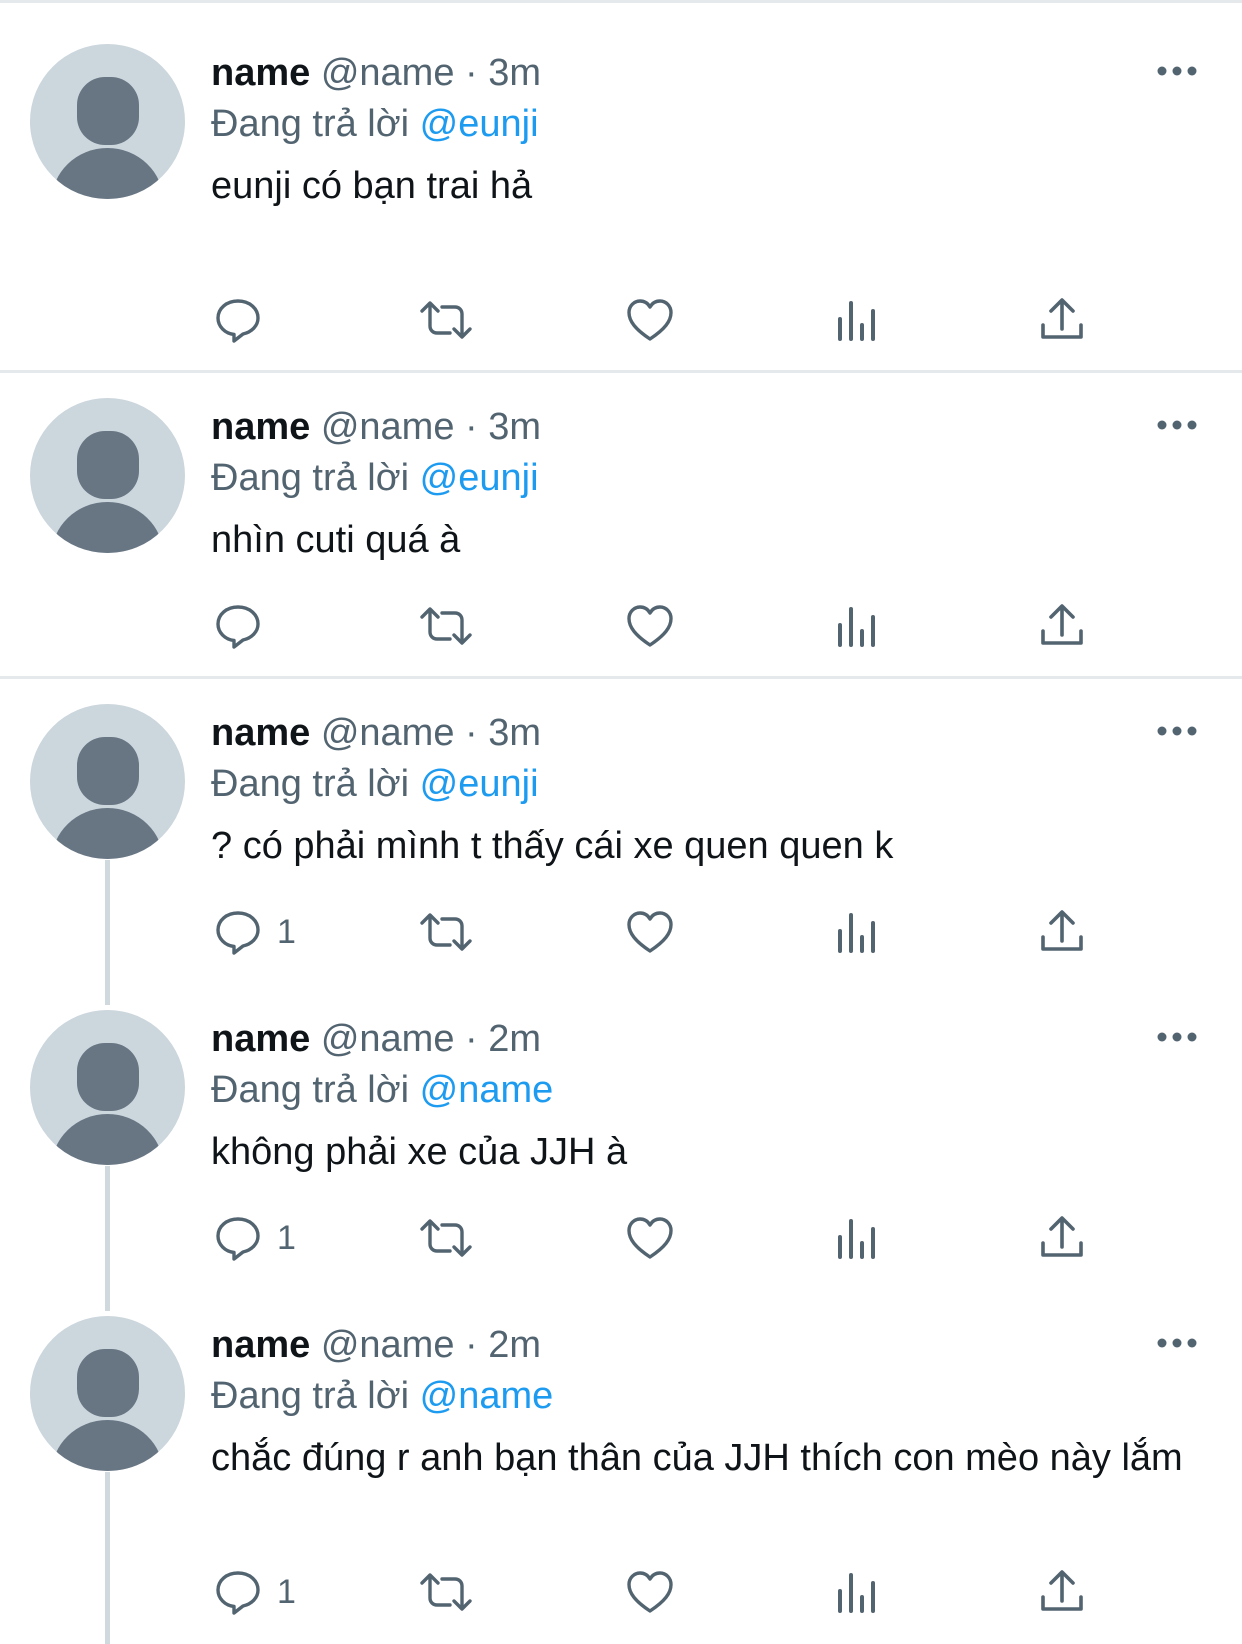  I want to click on tweet-header: name @name · 2m, so click(376, 1345).